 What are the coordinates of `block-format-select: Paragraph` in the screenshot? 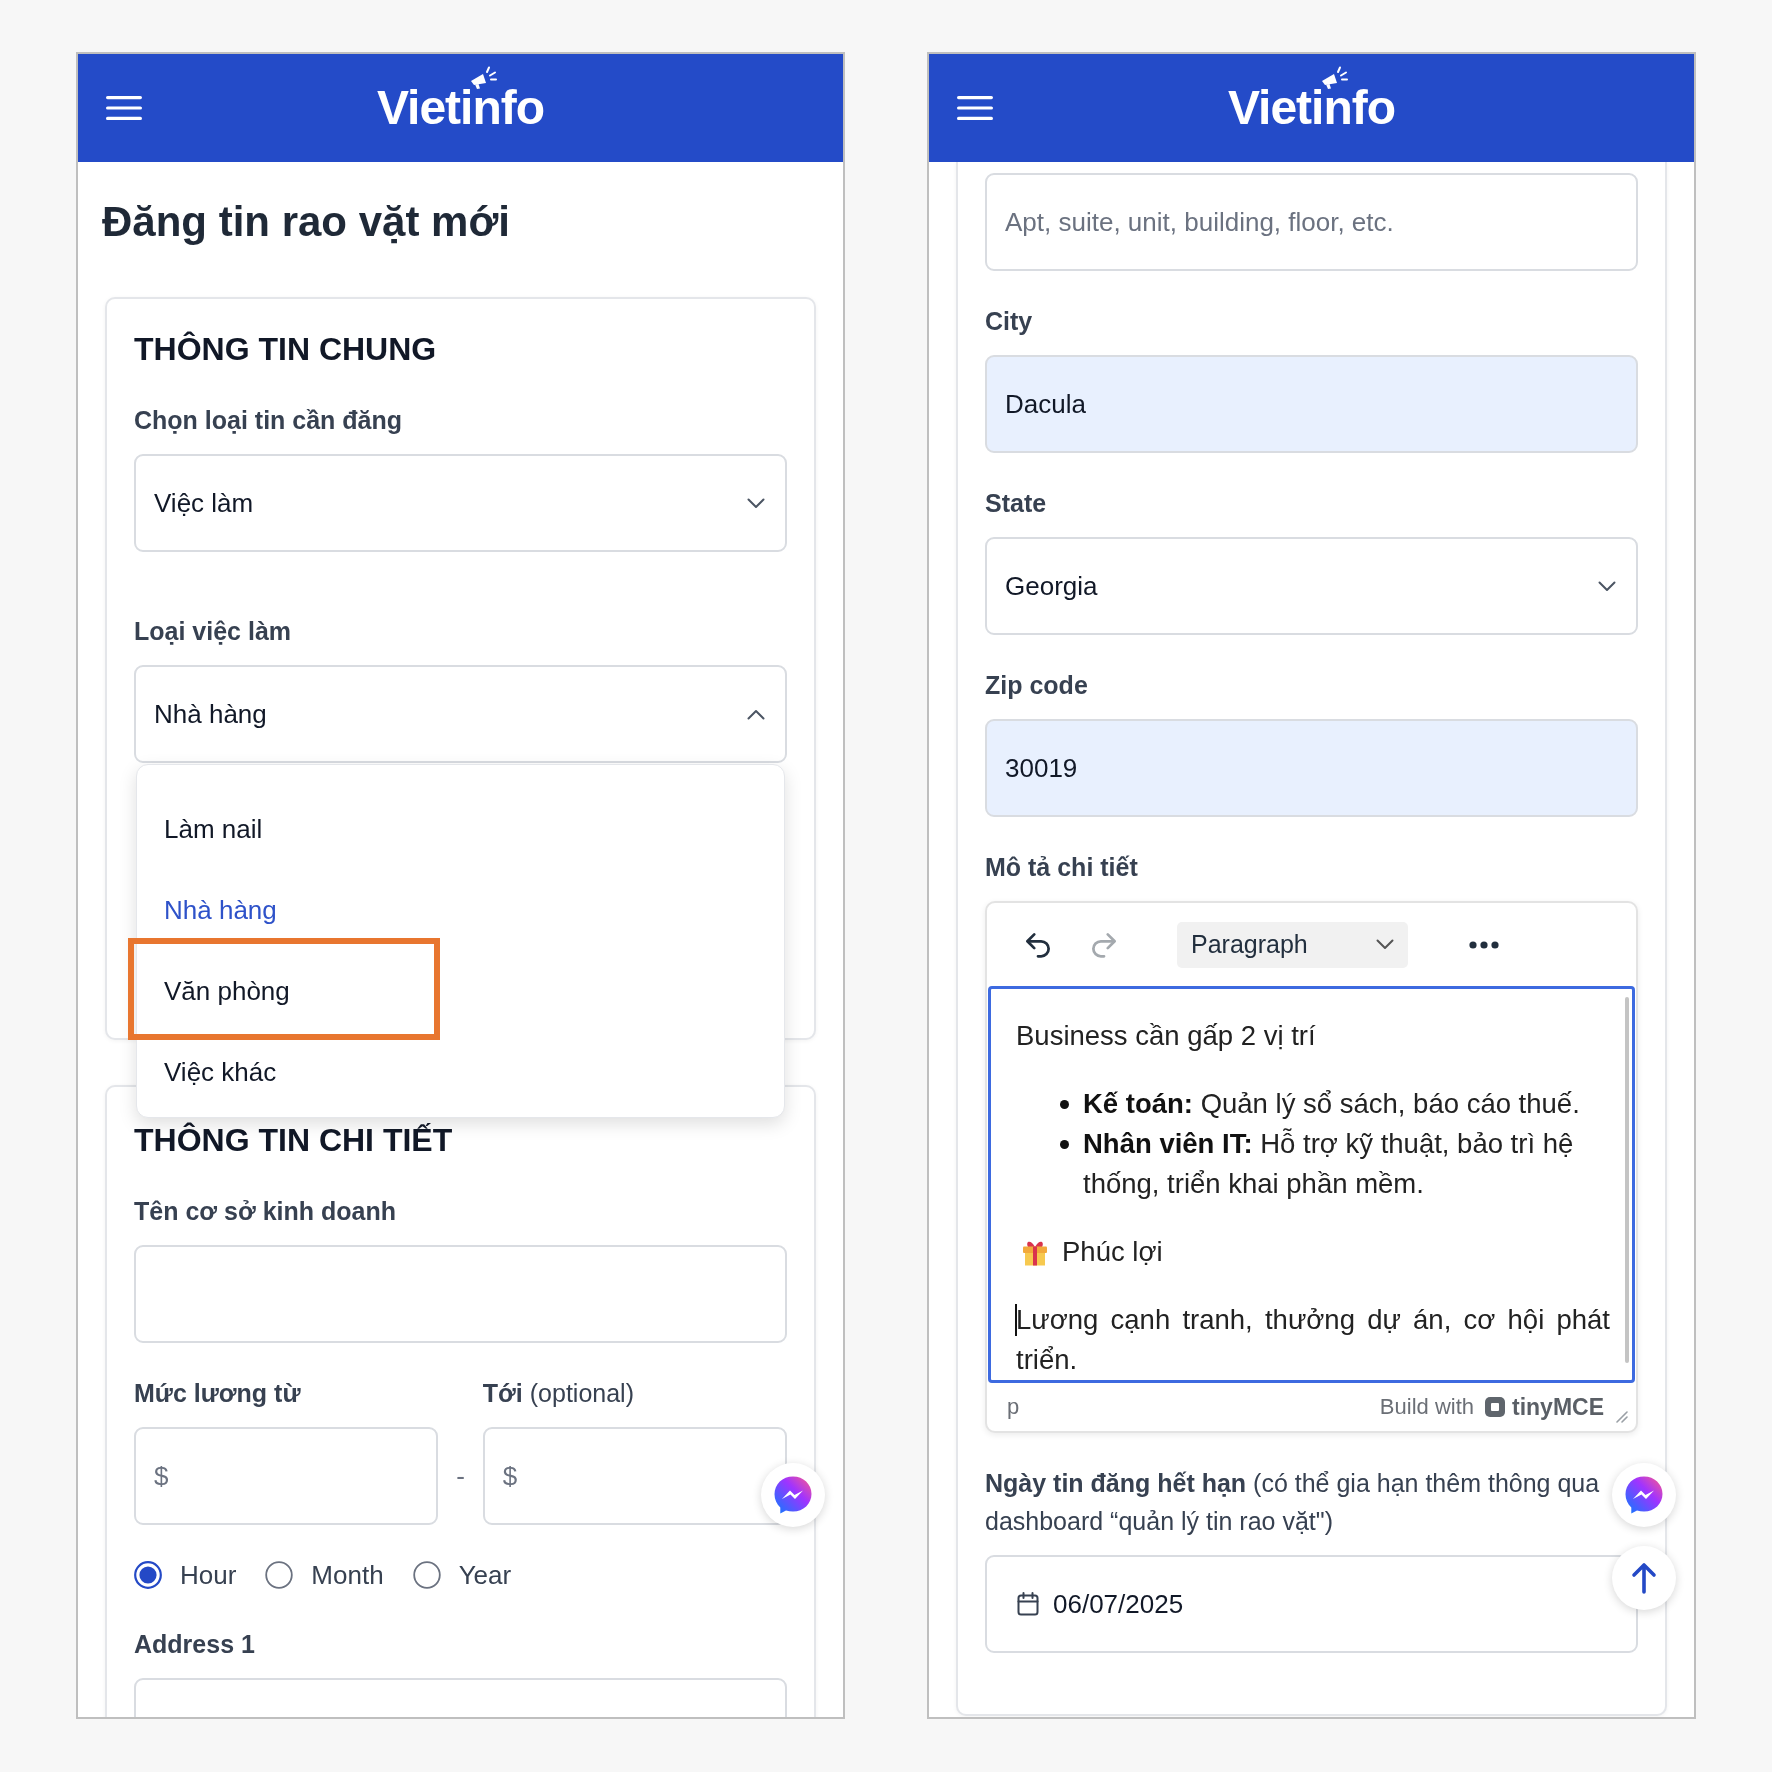 It's located at (1292, 944).